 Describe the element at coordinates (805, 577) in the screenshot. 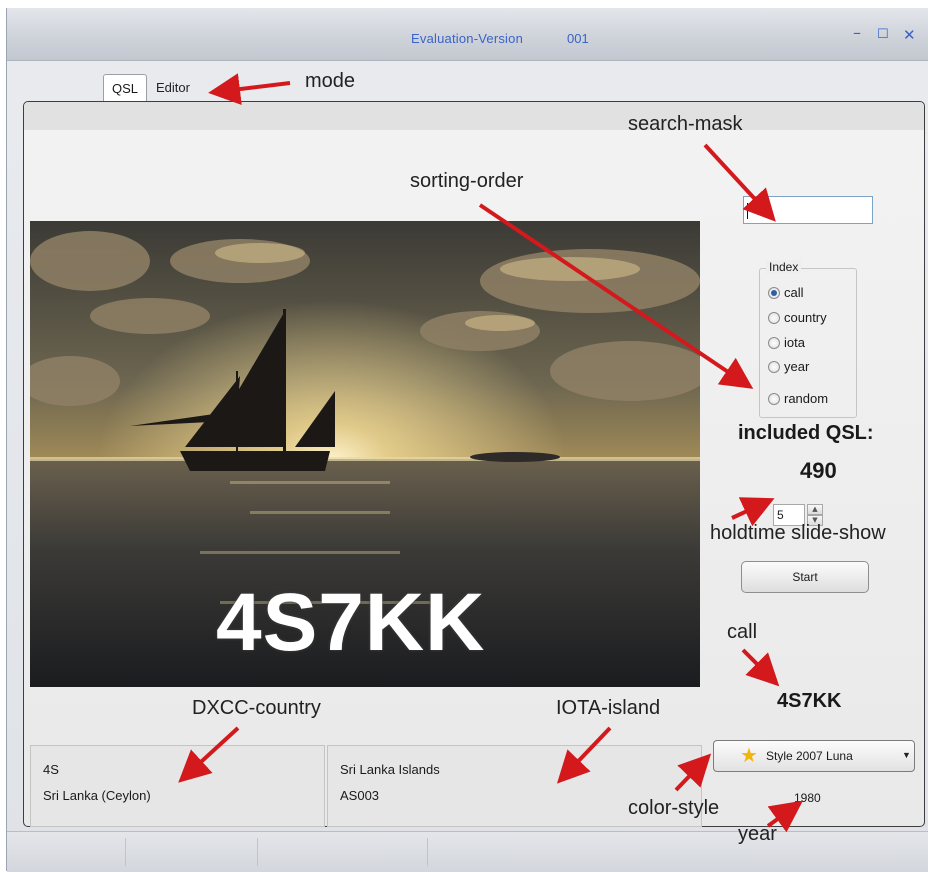

I see `start-button: Start` at that location.